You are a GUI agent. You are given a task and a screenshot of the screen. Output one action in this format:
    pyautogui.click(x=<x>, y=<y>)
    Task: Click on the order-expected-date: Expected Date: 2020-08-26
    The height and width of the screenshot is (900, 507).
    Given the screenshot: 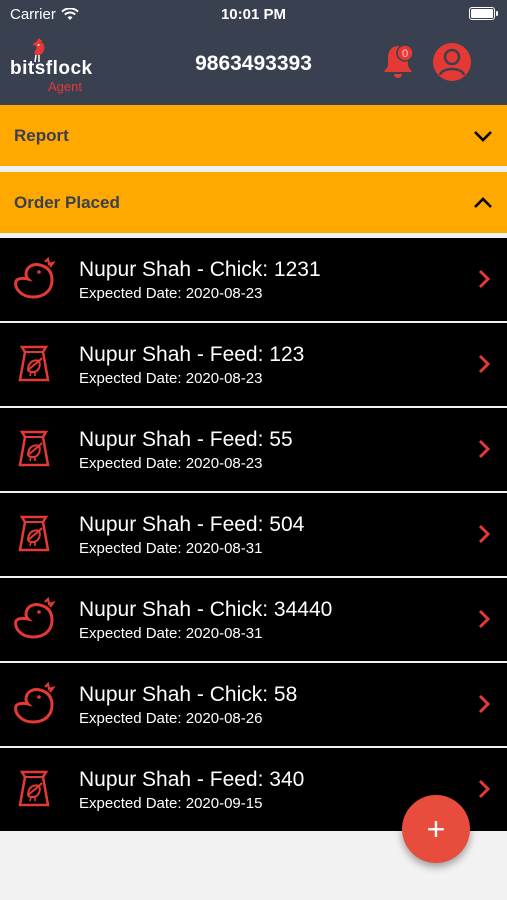 What is the action you would take?
    pyautogui.click(x=171, y=718)
    